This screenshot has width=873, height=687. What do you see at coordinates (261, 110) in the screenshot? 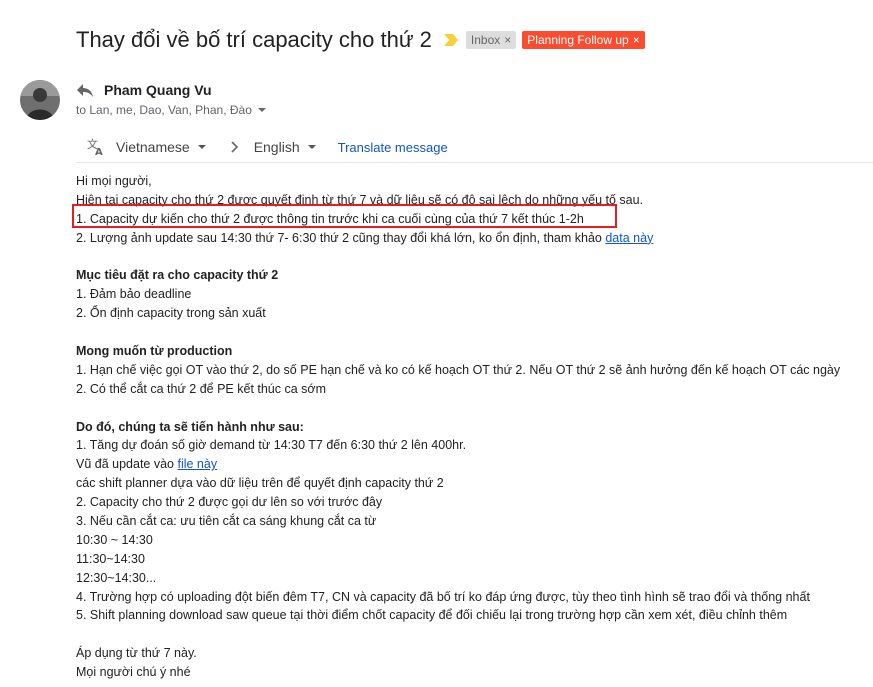
I see `recipients-chevron-down-icon` at bounding box center [261, 110].